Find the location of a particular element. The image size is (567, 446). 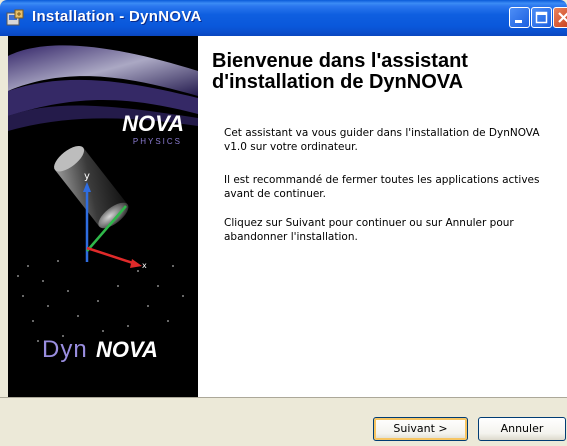

logo-bottom-suffix: NOVA is located at coordinates (127, 349).